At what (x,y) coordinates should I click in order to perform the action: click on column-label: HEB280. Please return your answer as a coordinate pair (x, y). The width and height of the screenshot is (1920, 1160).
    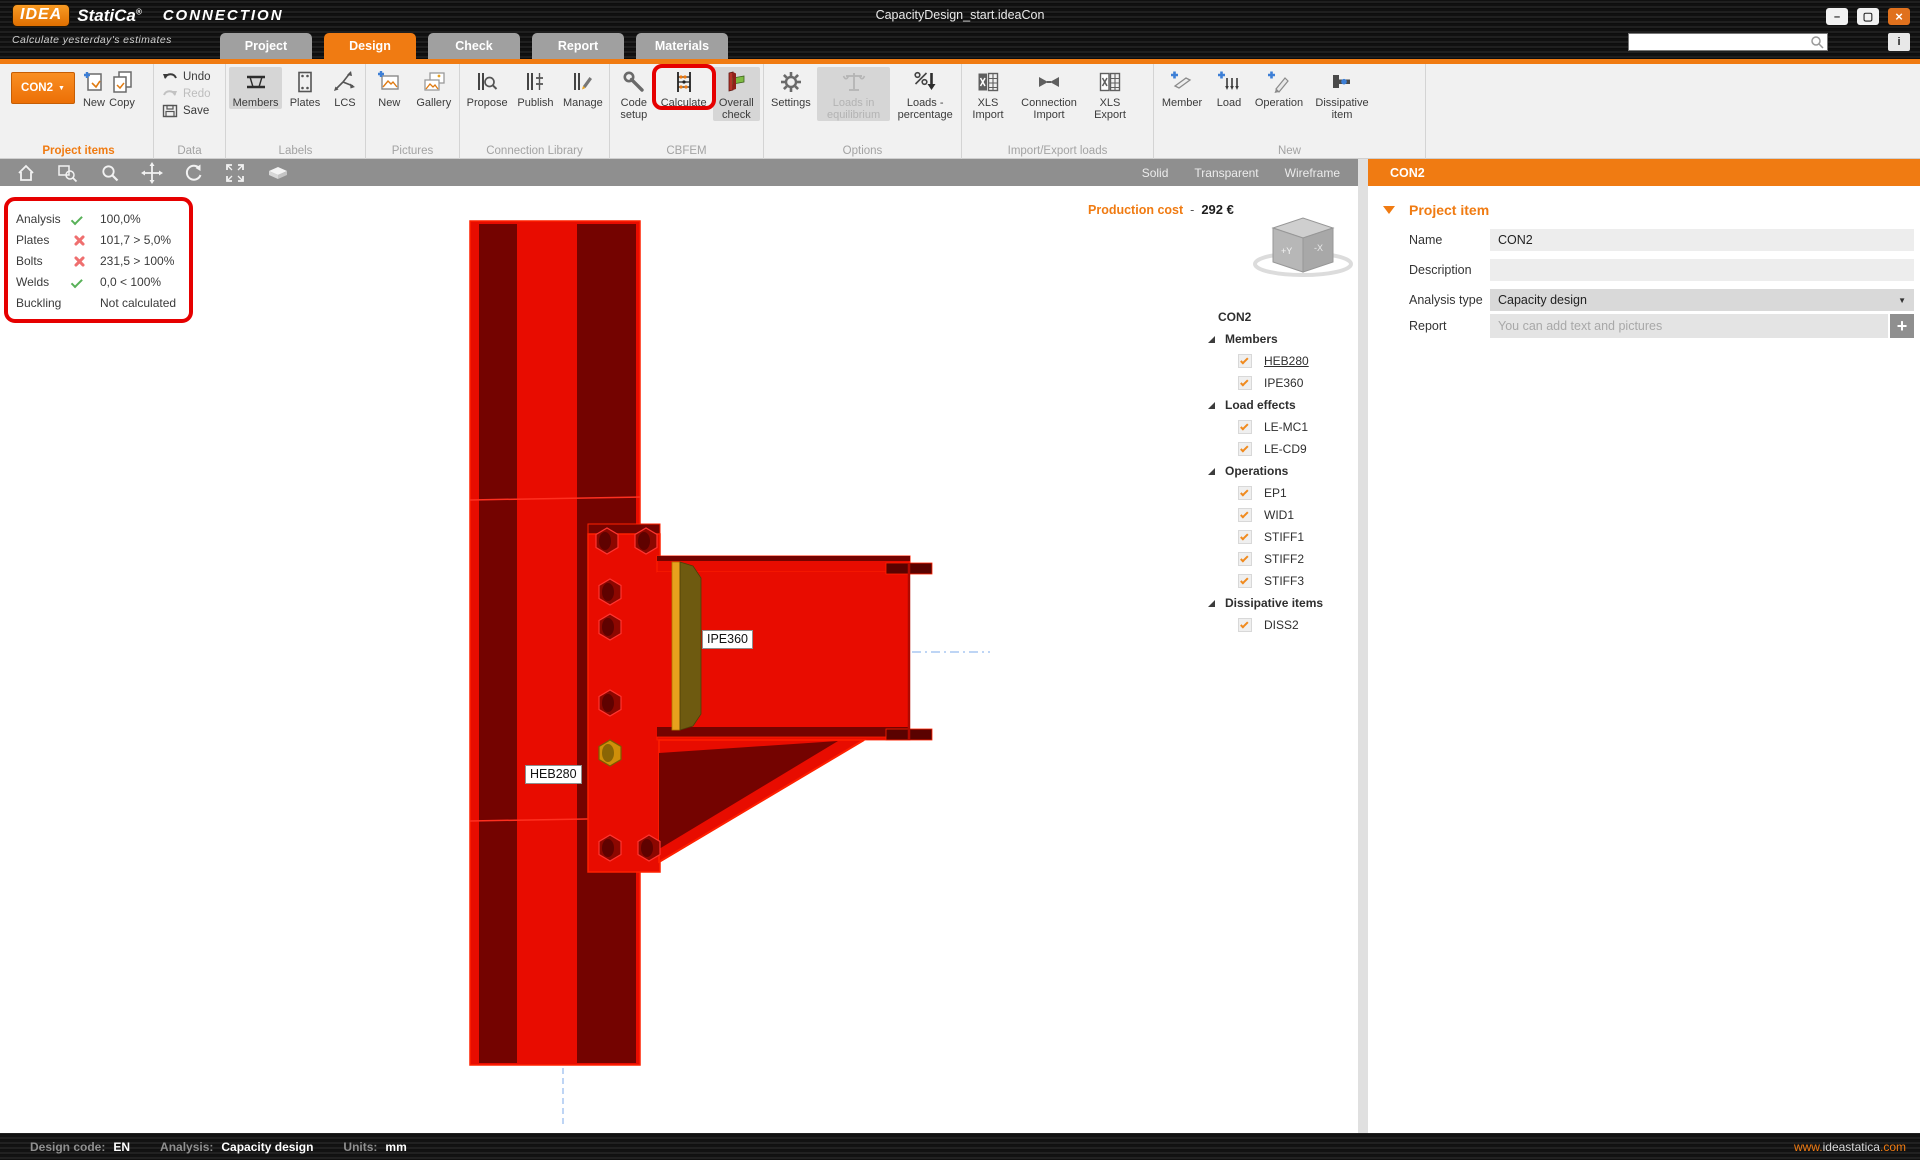
    Looking at the image, I should click on (553, 774).